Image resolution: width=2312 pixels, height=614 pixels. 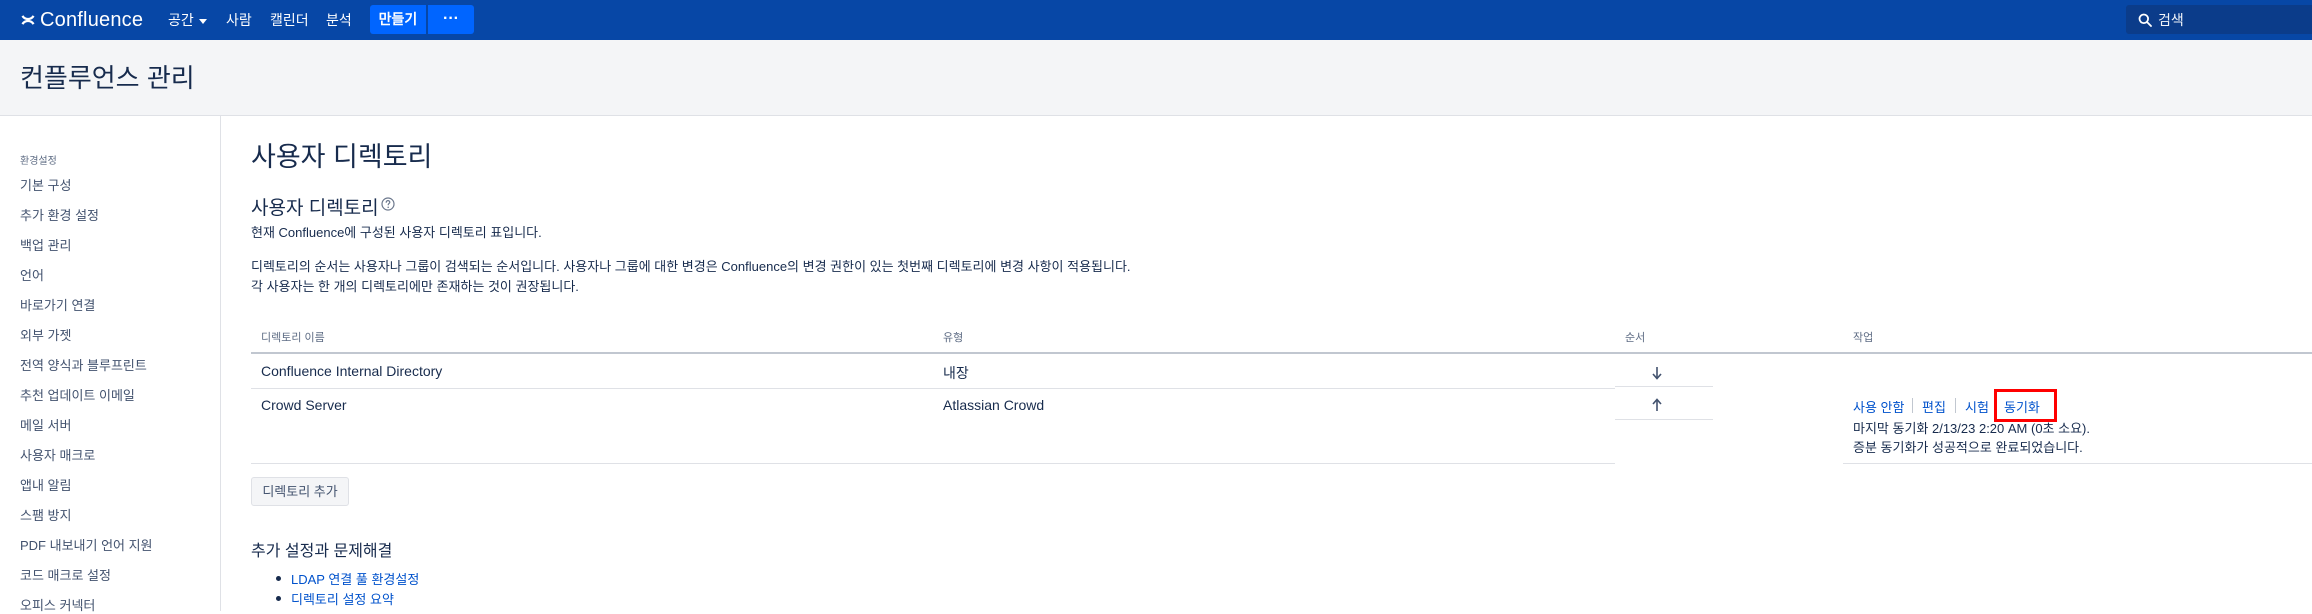 I want to click on question-circle-icon, so click(x=388, y=204).